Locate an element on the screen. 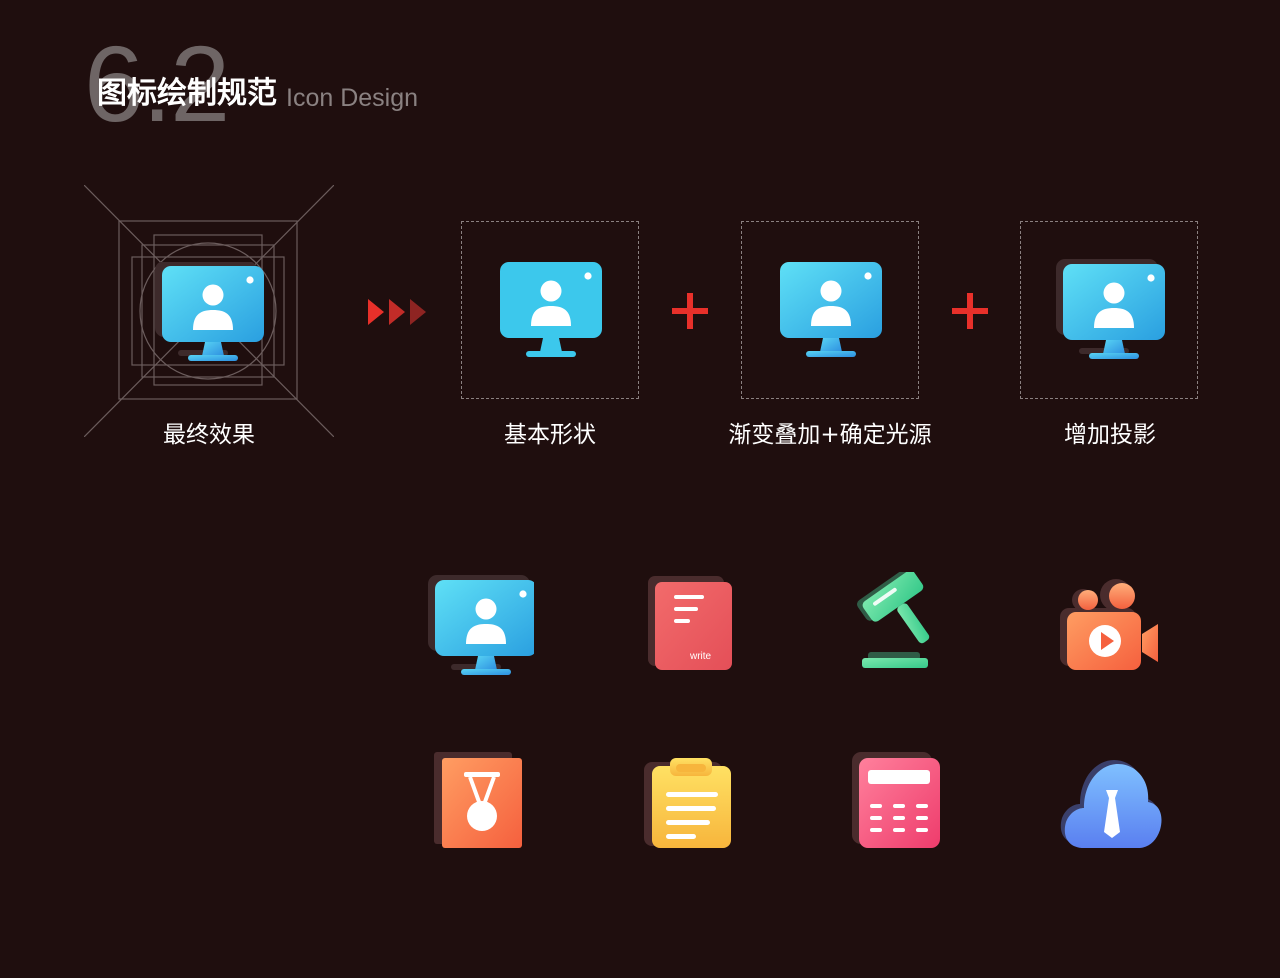 The image size is (1280, 978). step-label-gradient: 渐变叠加+确定光源 is located at coordinates (830, 435).